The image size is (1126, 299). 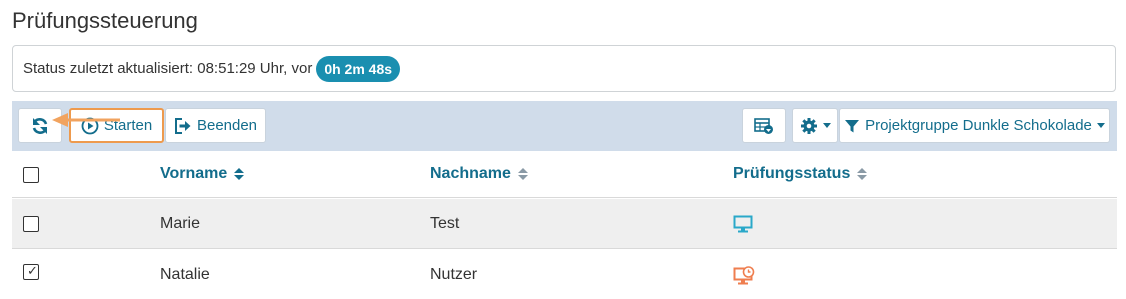 I want to click on group-filter-dropdown: Projektgruppe Dunkle Schokolade, so click(x=974, y=125).